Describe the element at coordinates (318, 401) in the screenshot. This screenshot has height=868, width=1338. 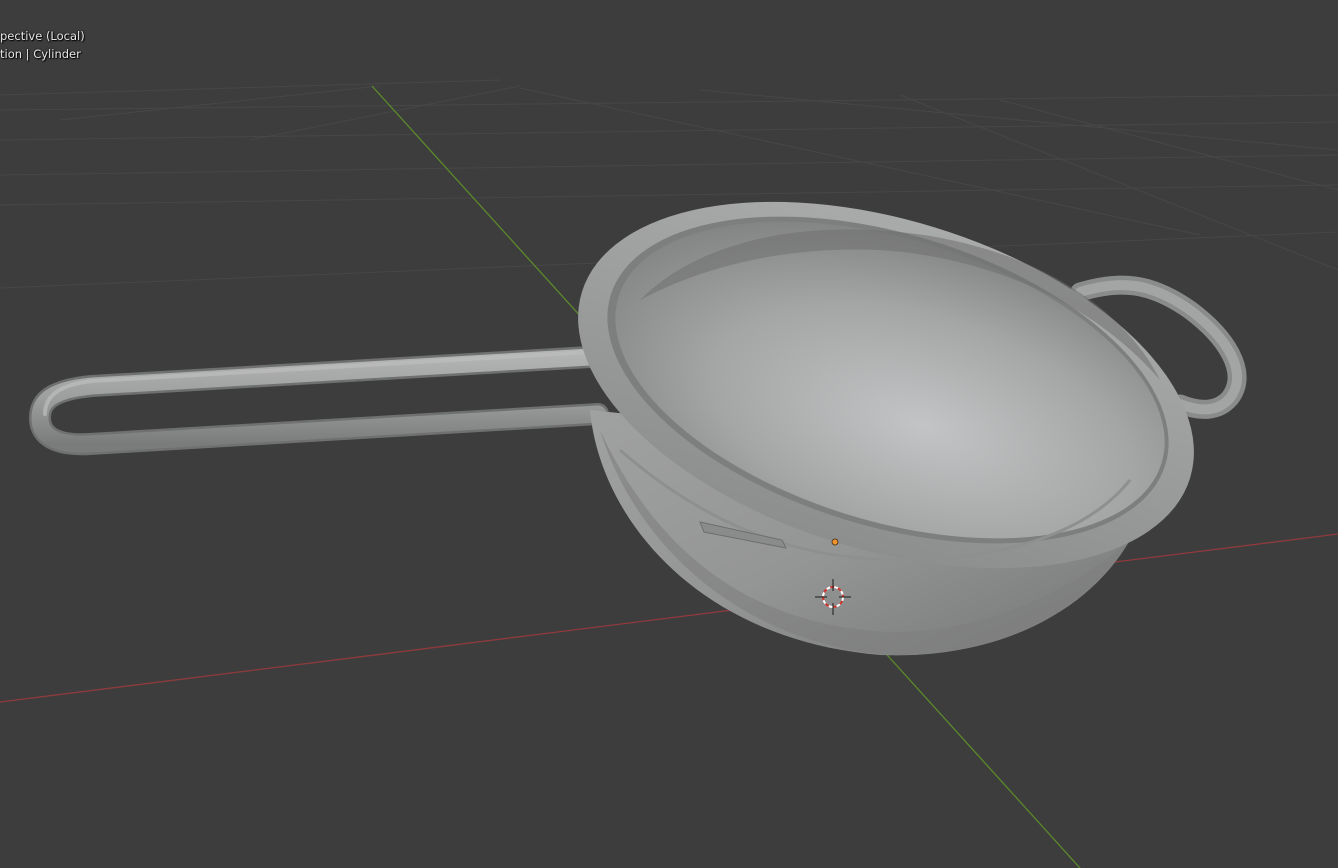
I see `long-handle` at that location.